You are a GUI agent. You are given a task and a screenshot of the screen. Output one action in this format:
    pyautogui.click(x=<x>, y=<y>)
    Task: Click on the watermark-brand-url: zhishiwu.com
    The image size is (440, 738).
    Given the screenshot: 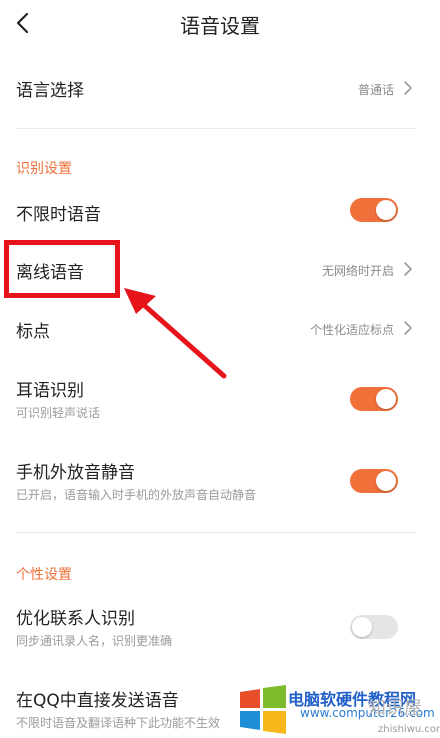 What is the action you would take?
    pyautogui.click(x=409, y=729)
    